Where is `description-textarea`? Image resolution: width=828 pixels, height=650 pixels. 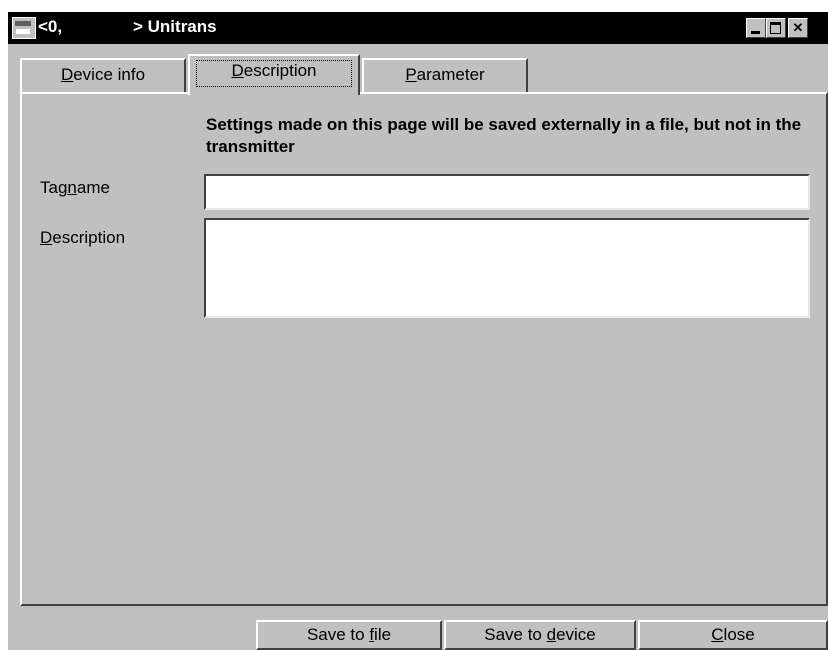
description-textarea is located at coordinates (507, 268).